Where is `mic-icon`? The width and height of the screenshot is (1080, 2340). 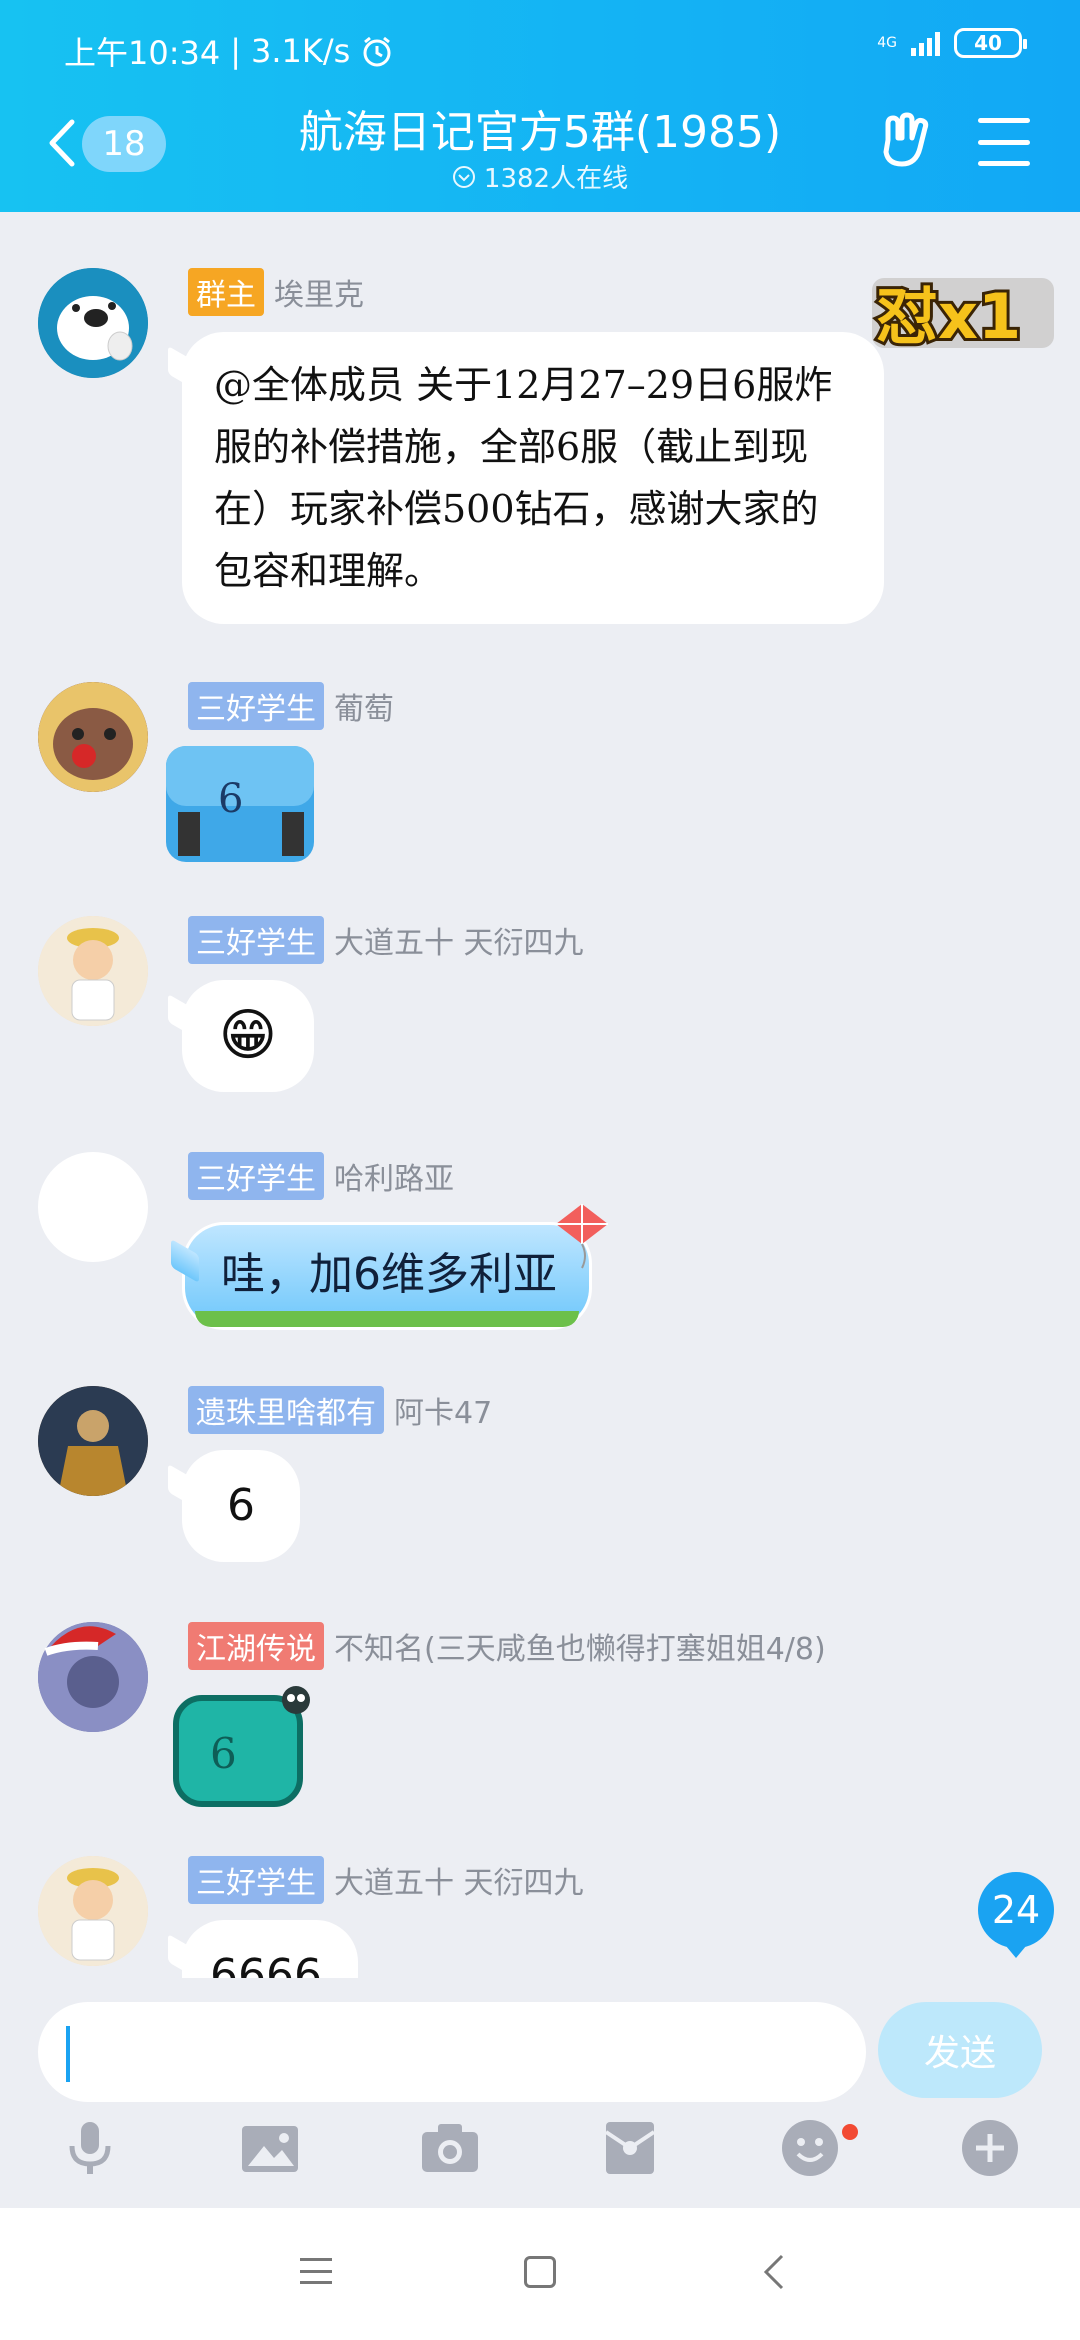 mic-icon is located at coordinates (90, 2148).